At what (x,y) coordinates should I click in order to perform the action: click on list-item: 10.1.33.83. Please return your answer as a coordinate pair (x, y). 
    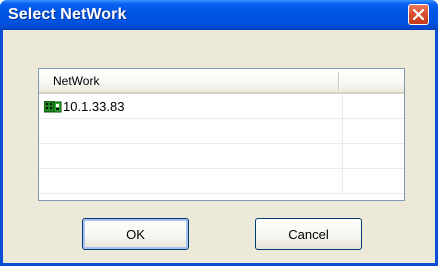
    Looking at the image, I should click on (221, 106).